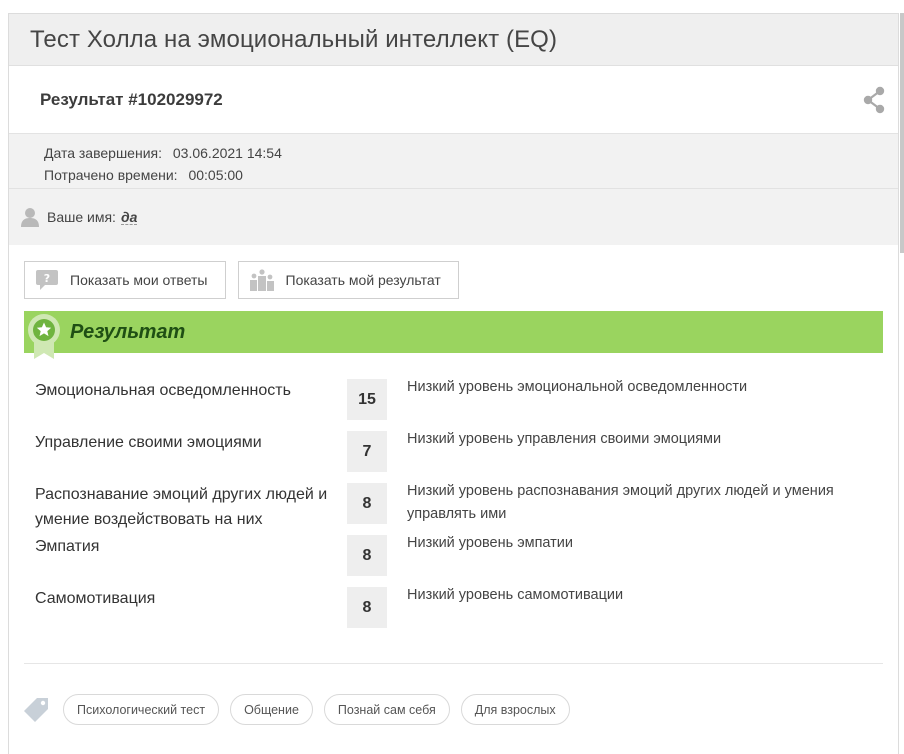  I want to click on user-name-row: Ваше имя: да, so click(453, 217).